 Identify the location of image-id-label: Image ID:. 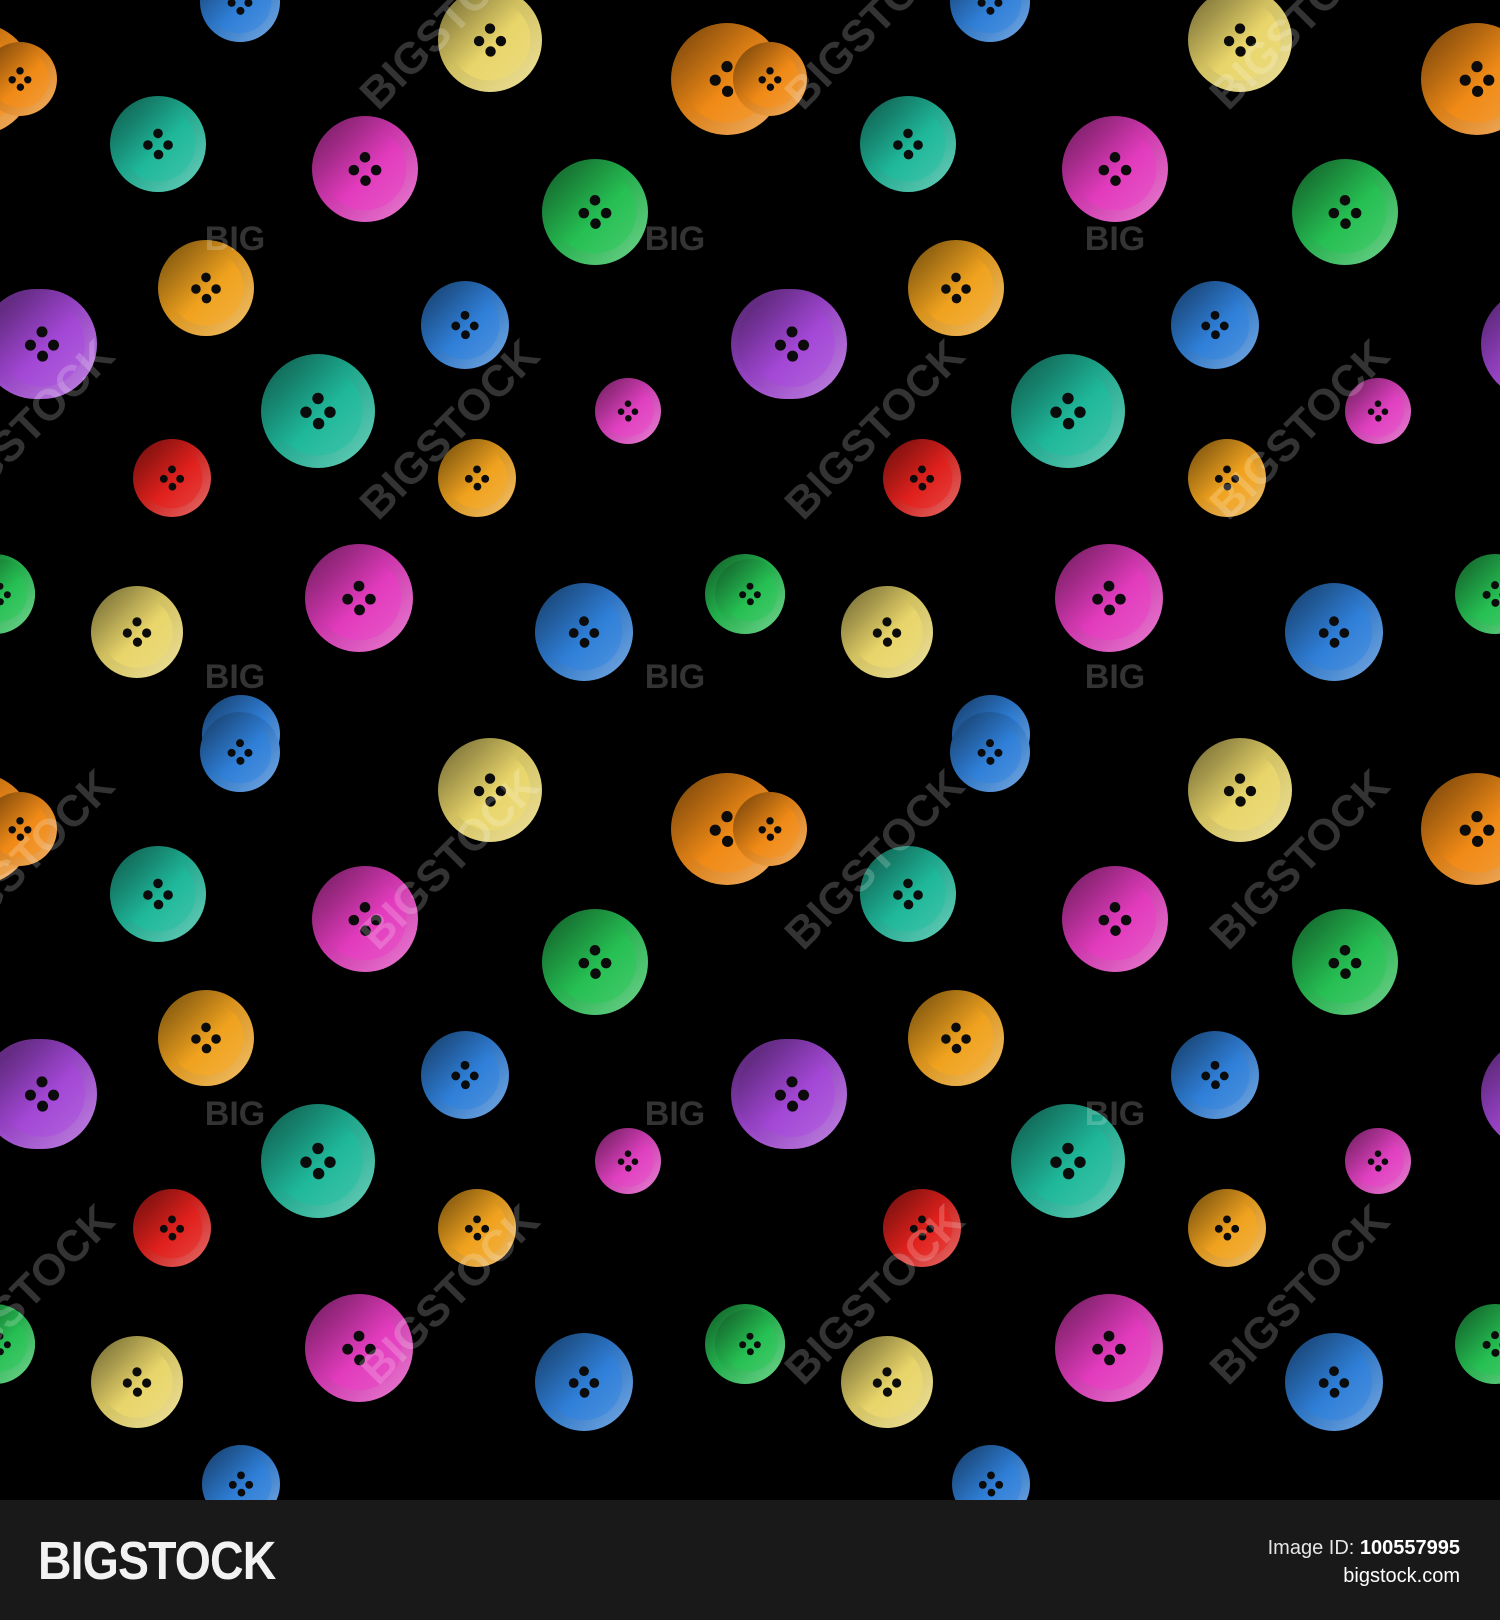
(1311, 1548).